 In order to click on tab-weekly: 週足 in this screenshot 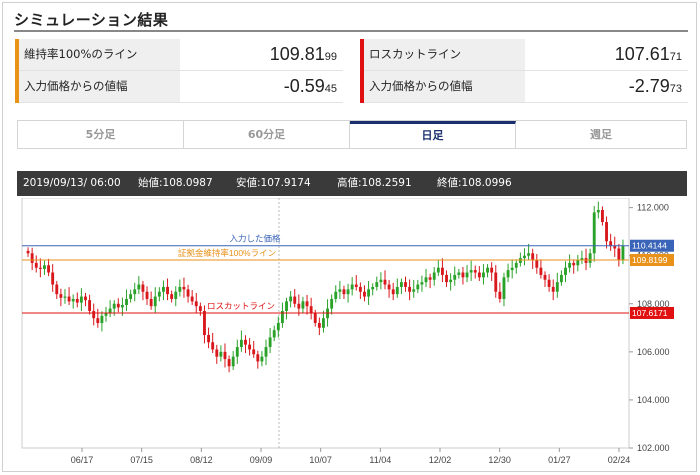, I will do `click(601, 134)`.